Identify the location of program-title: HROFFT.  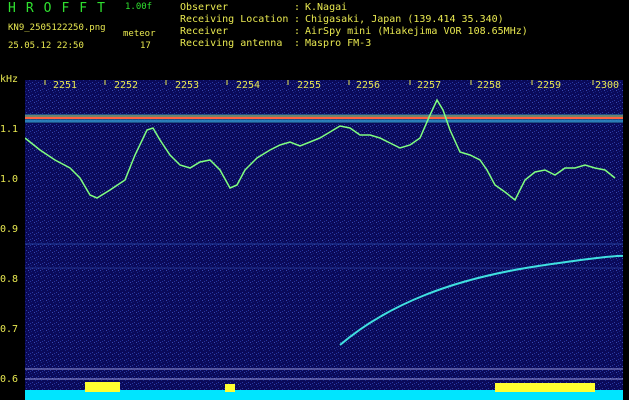
(61, 8).